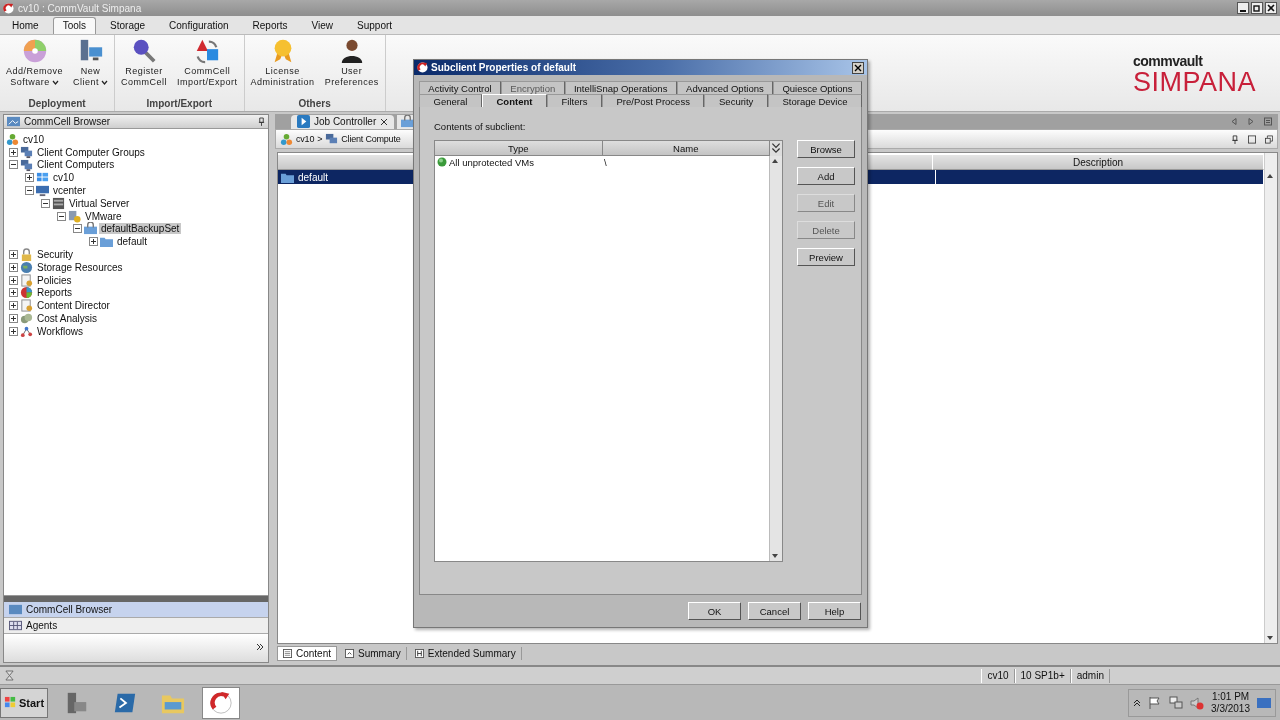  I want to click on table-cell: All unprotected VMs, so click(491, 162).